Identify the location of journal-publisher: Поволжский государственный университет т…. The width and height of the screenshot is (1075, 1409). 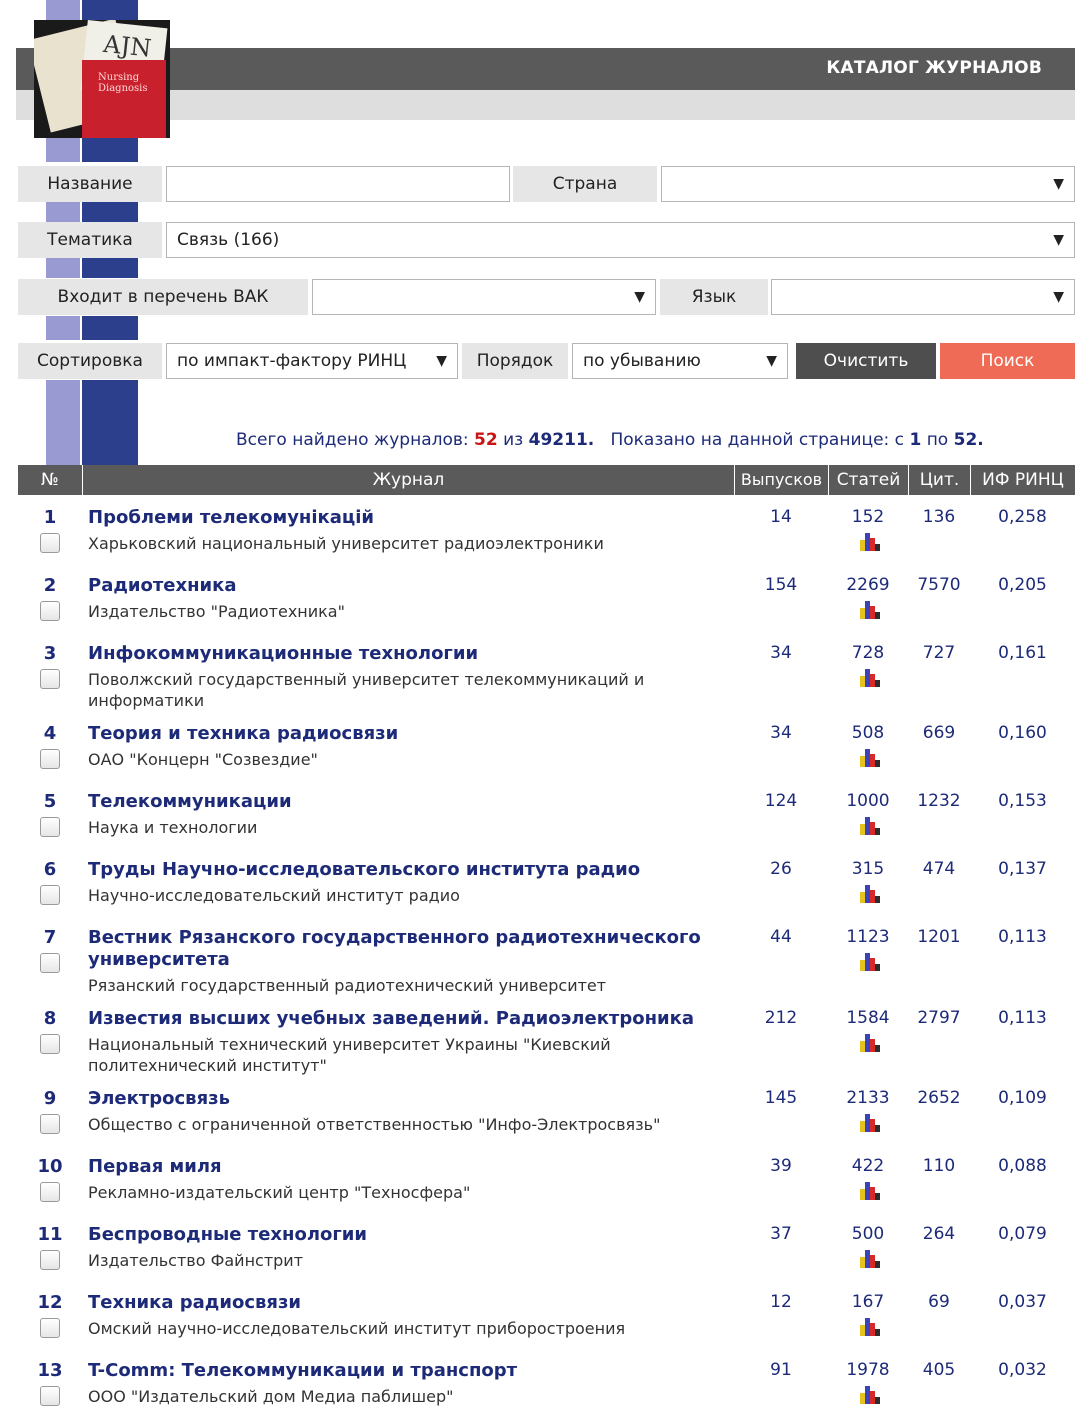
(366, 690).